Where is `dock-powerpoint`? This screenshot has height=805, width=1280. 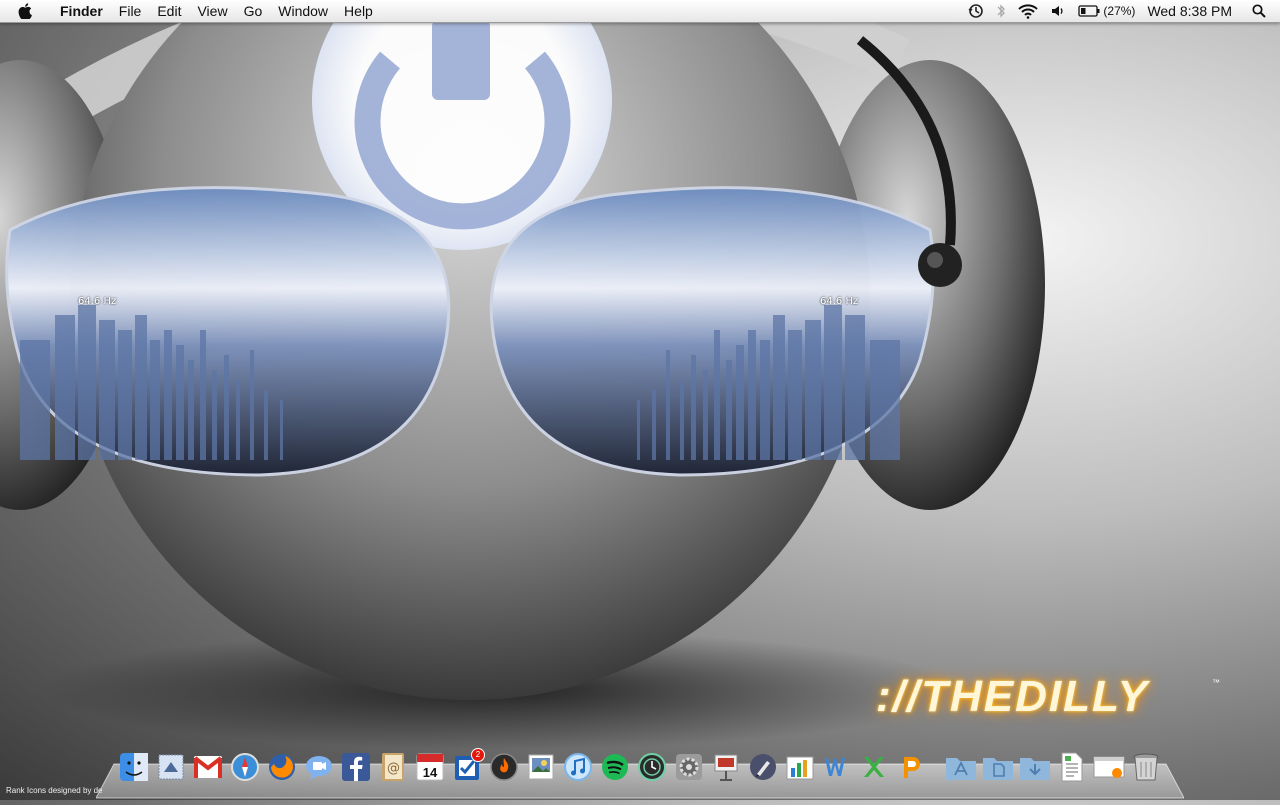
dock-powerpoint is located at coordinates (911, 767).